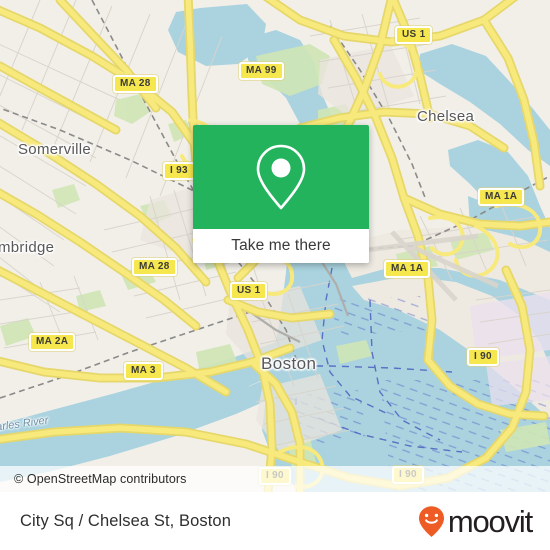  I want to click on take-me-there-label: Take me there, so click(281, 245).